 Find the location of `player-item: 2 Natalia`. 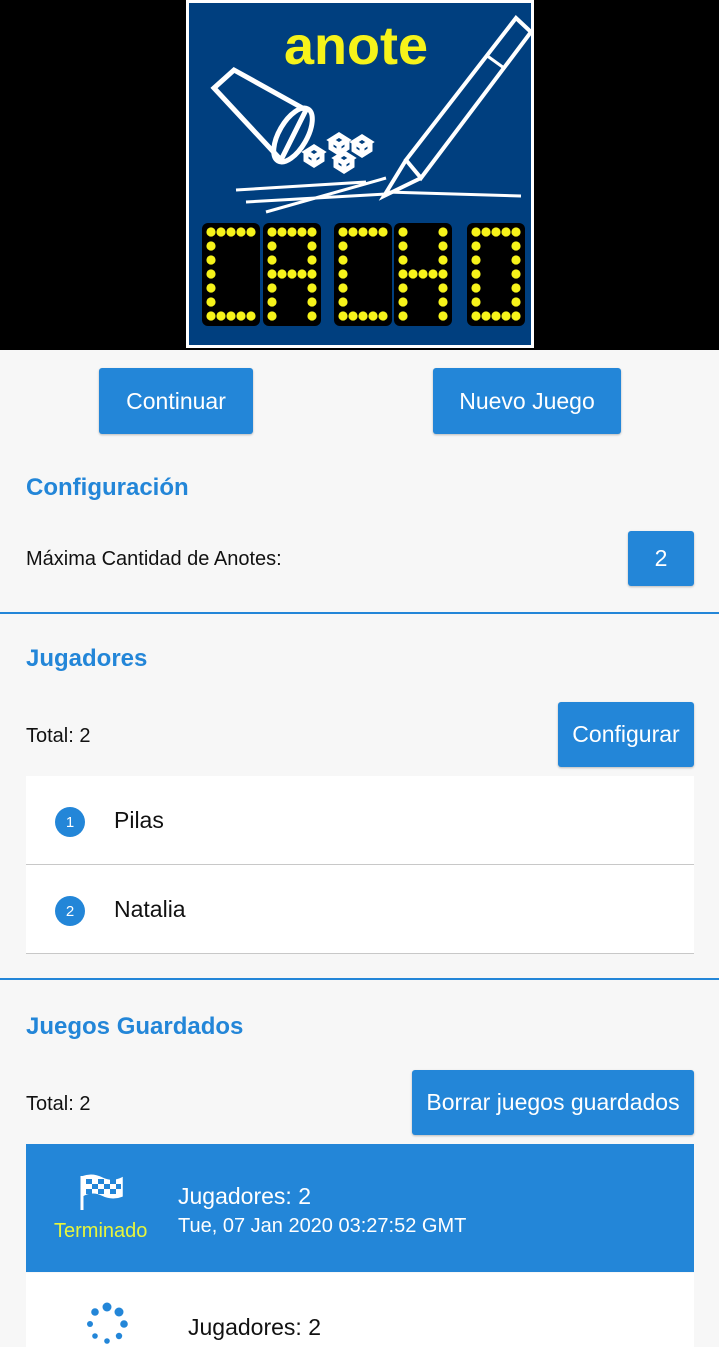

player-item: 2 Natalia is located at coordinates (360, 909).